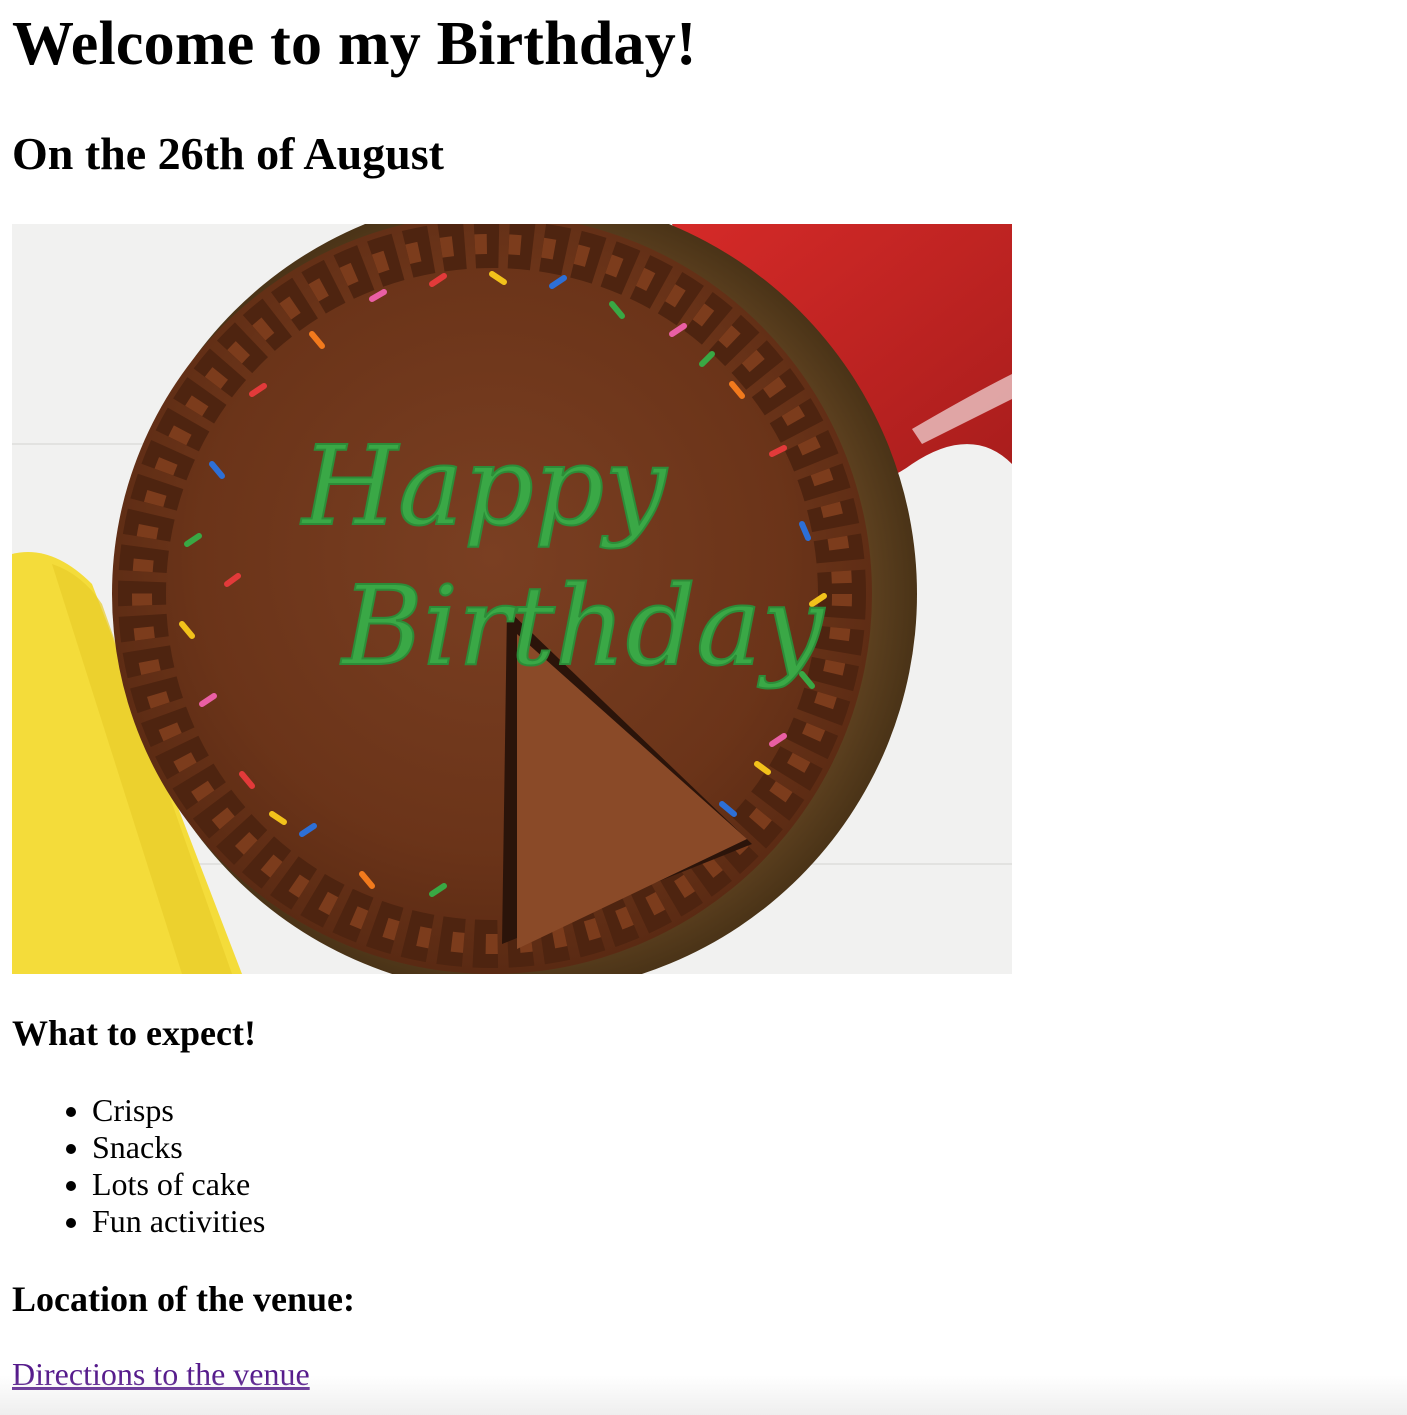  Describe the element at coordinates (183, 1299) in the screenshot. I see `location-heading: Location of the venue:` at that location.